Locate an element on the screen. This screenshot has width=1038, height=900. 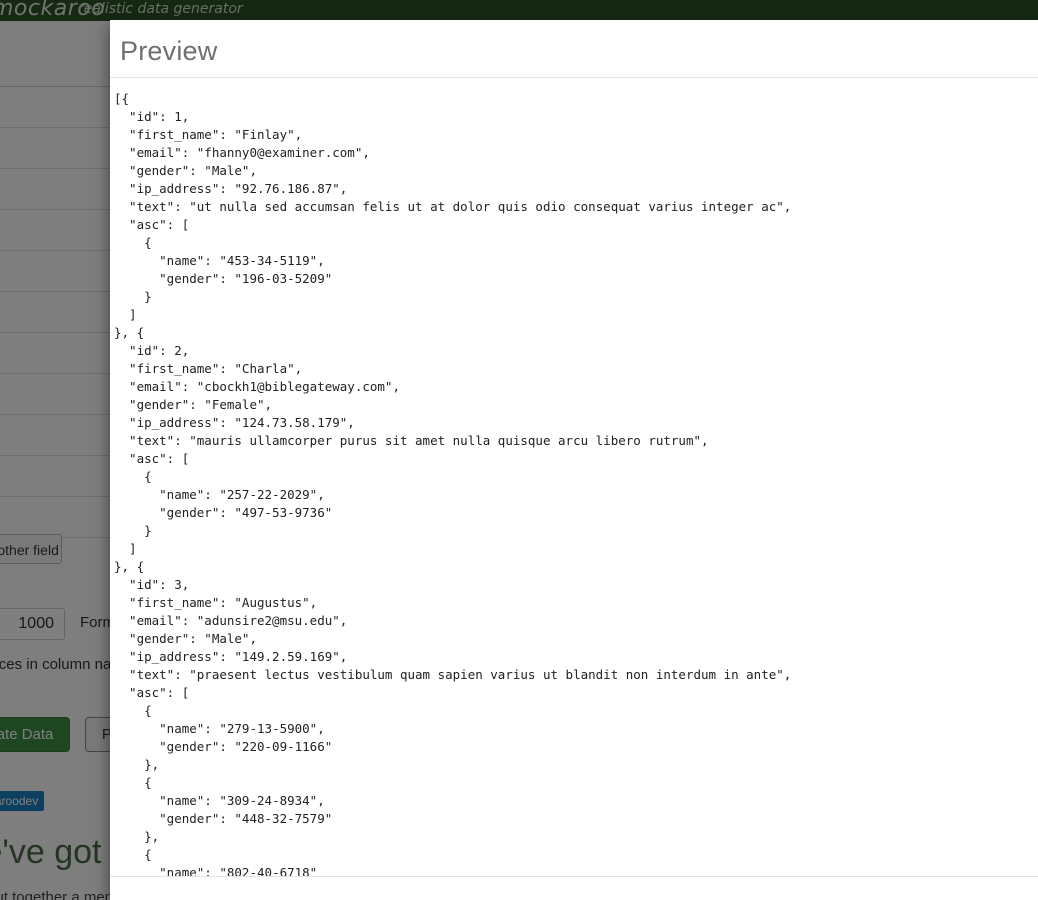
modal-title: Preview is located at coordinates (169, 51).